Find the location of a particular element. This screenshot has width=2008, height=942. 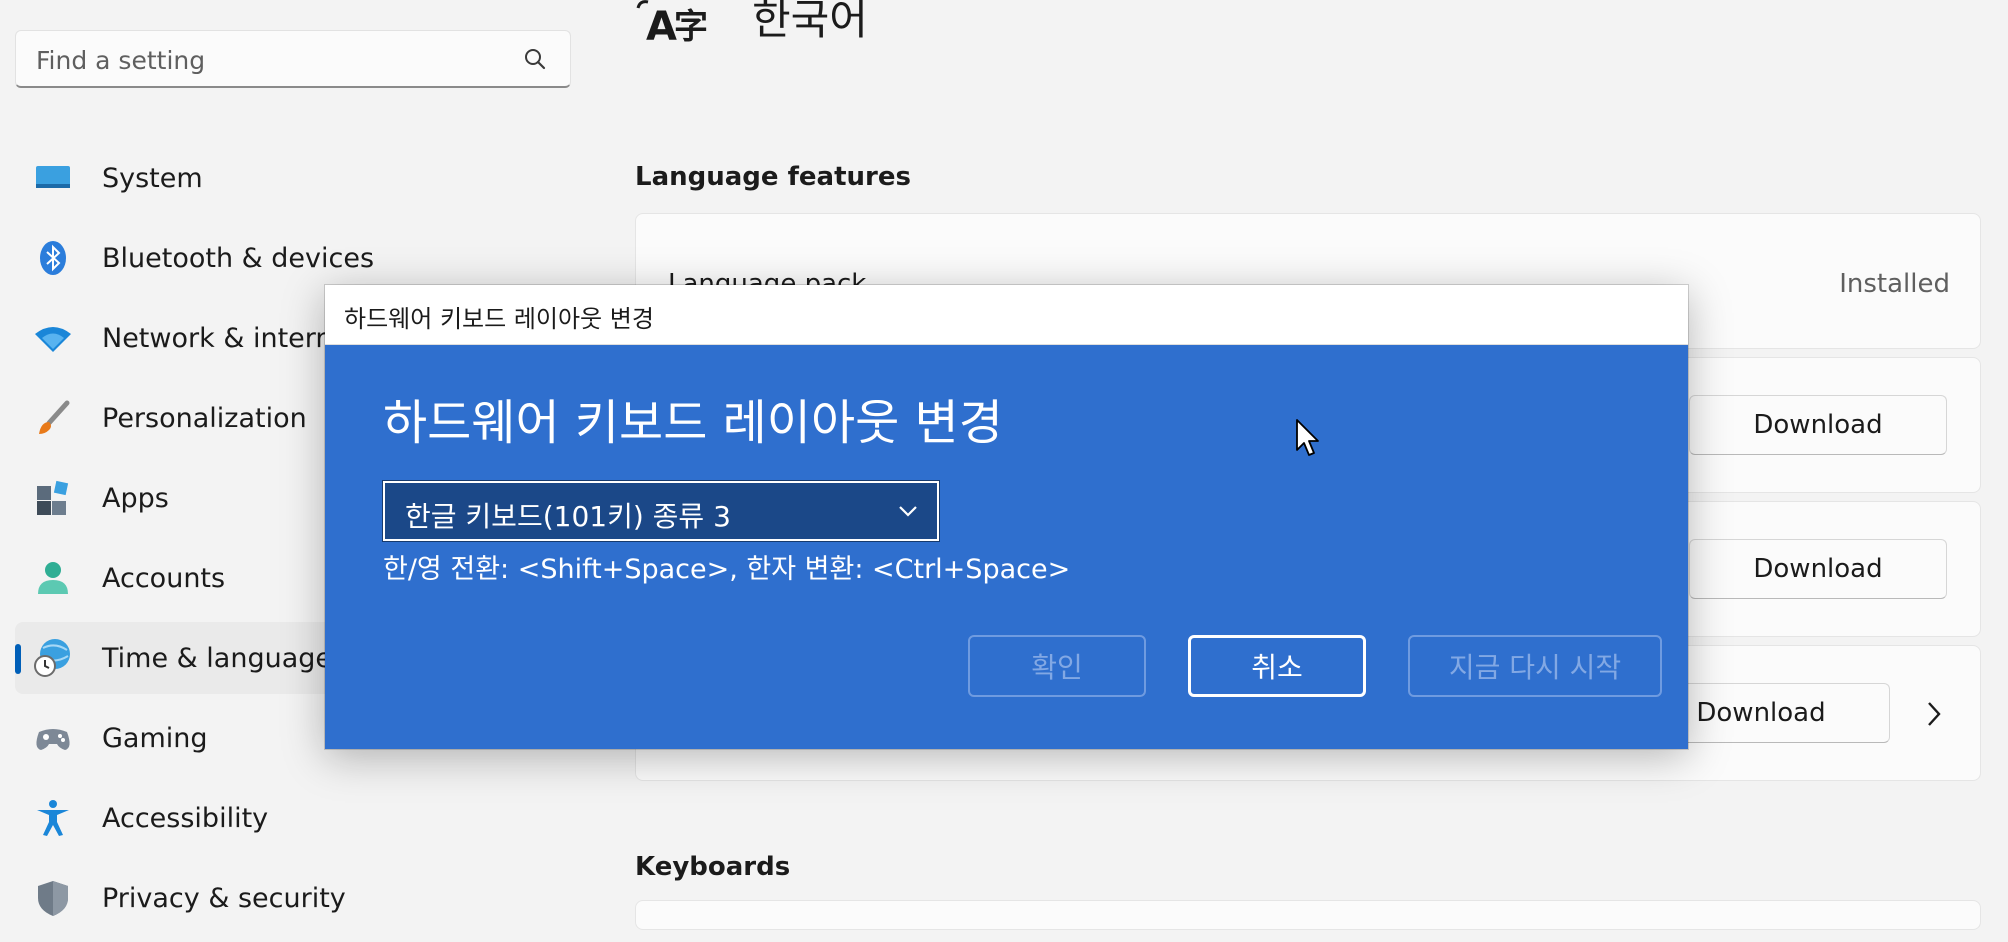

keyboards-heading: Keyboards is located at coordinates (712, 867).